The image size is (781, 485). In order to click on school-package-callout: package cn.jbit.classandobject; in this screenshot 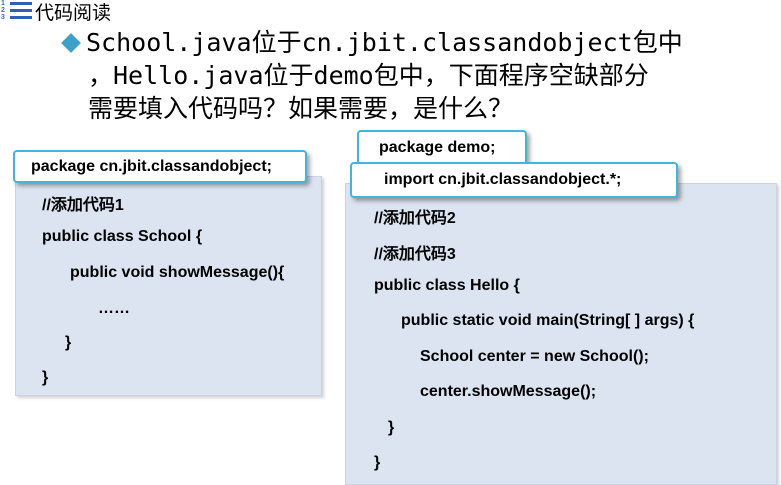, I will do `click(160, 166)`.